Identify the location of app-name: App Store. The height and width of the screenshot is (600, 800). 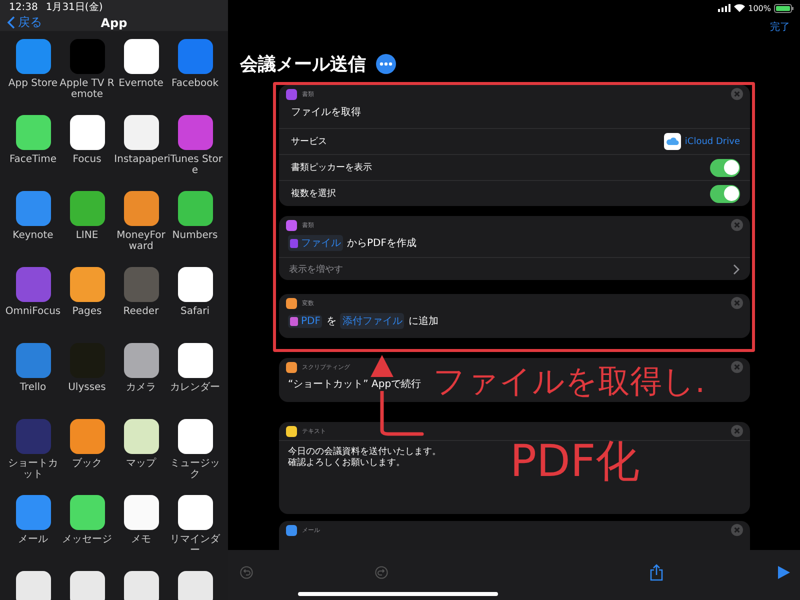
(33, 83).